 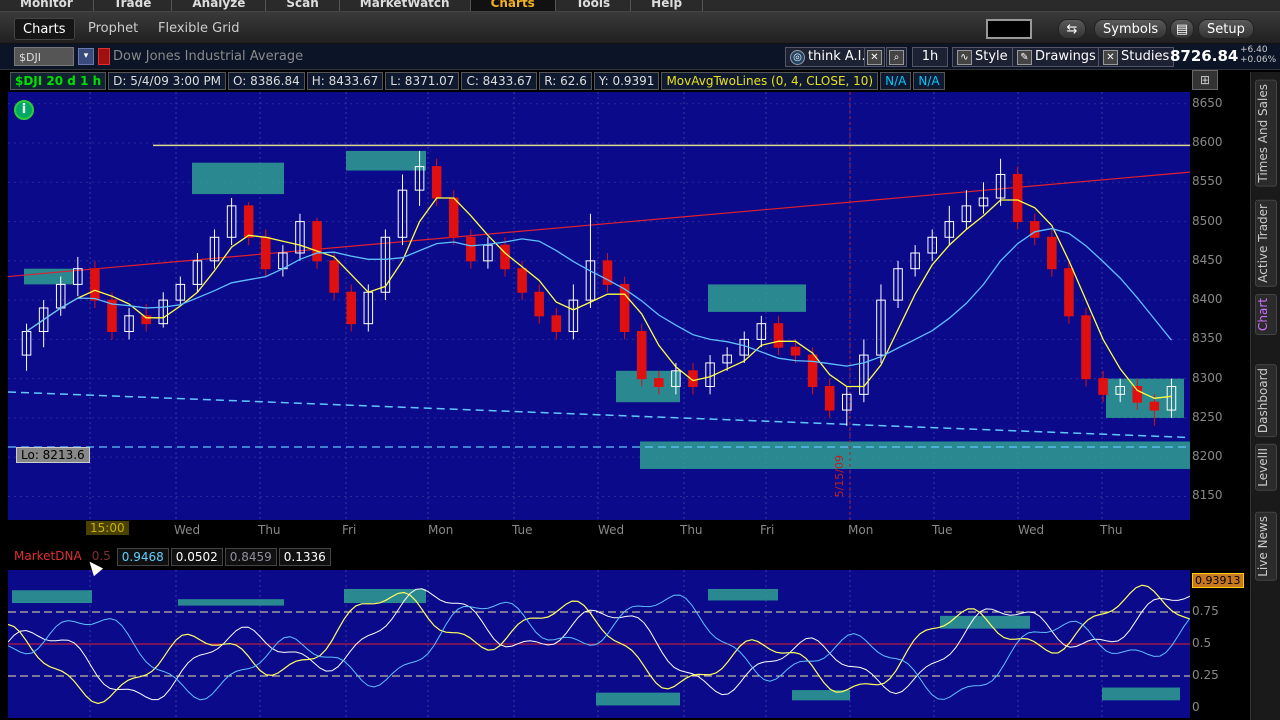 I want to click on price-tick-label: 8150, so click(x=1207, y=495).